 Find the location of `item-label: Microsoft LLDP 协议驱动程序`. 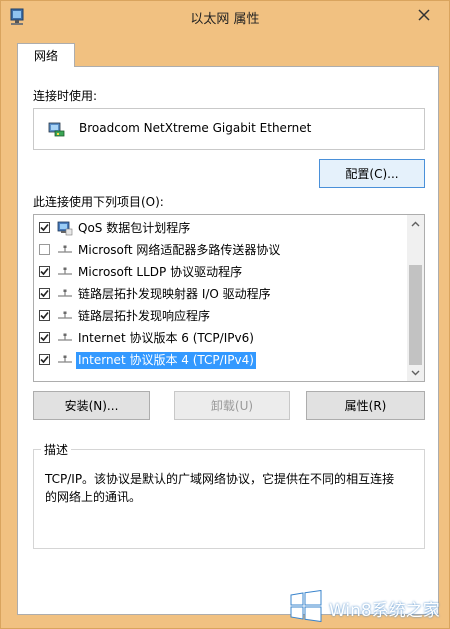

item-label: Microsoft LLDP 协议驱动程序 is located at coordinates (160, 272).